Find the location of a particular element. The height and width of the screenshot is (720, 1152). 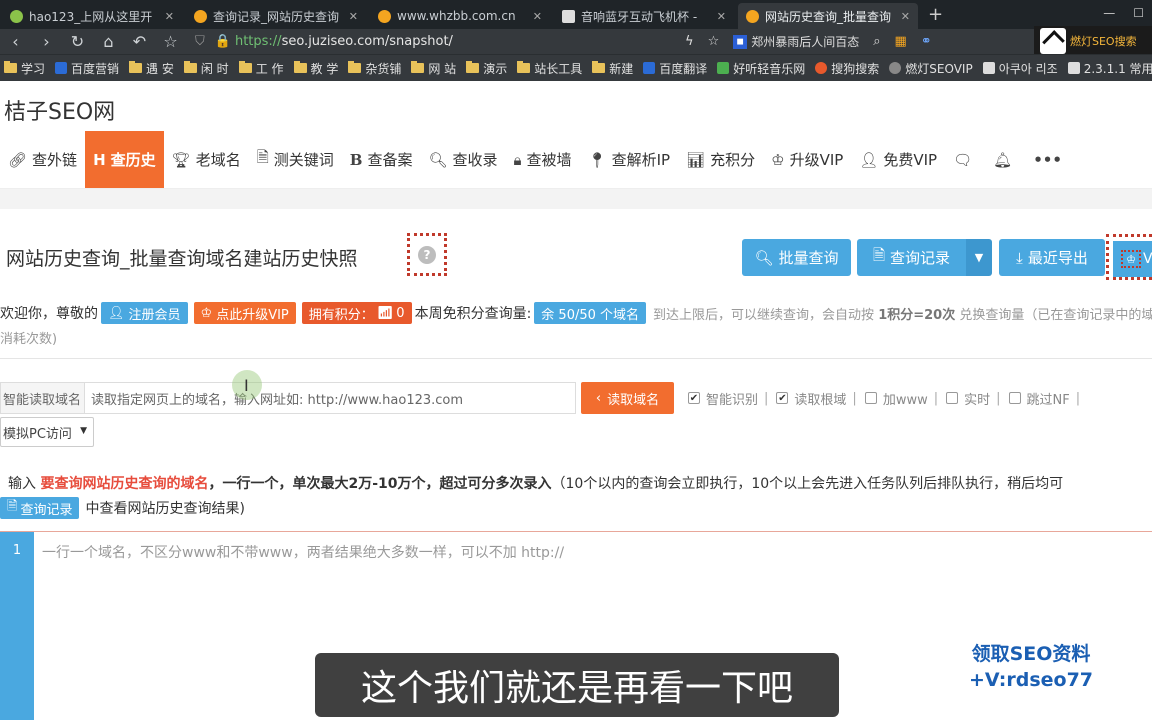

menu-item-upgrade-vip: ♔ 升级VIP is located at coordinates (807, 159).